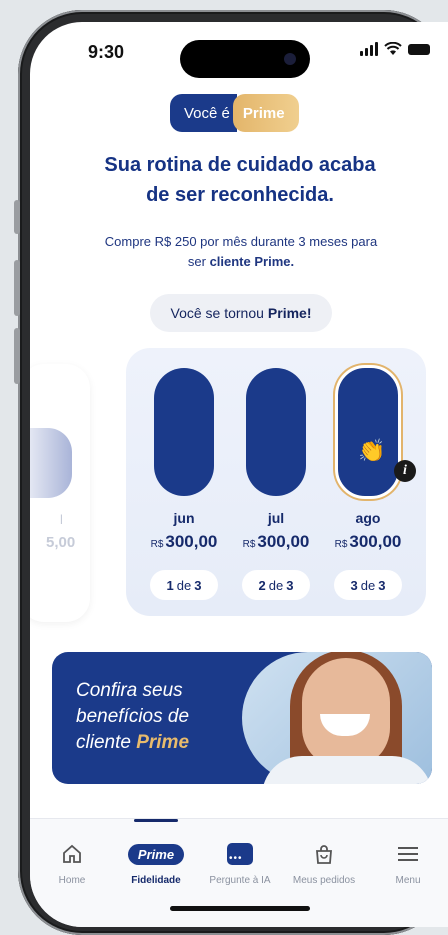 The height and width of the screenshot is (935, 448). Describe the element at coordinates (354, 585) in the screenshot. I see `step-number: 3` at that location.